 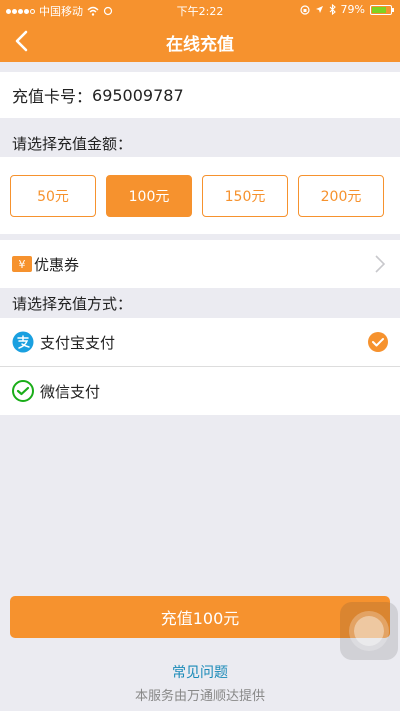 What do you see at coordinates (200, 672) in the screenshot?
I see `faq-link: 常见问题` at bounding box center [200, 672].